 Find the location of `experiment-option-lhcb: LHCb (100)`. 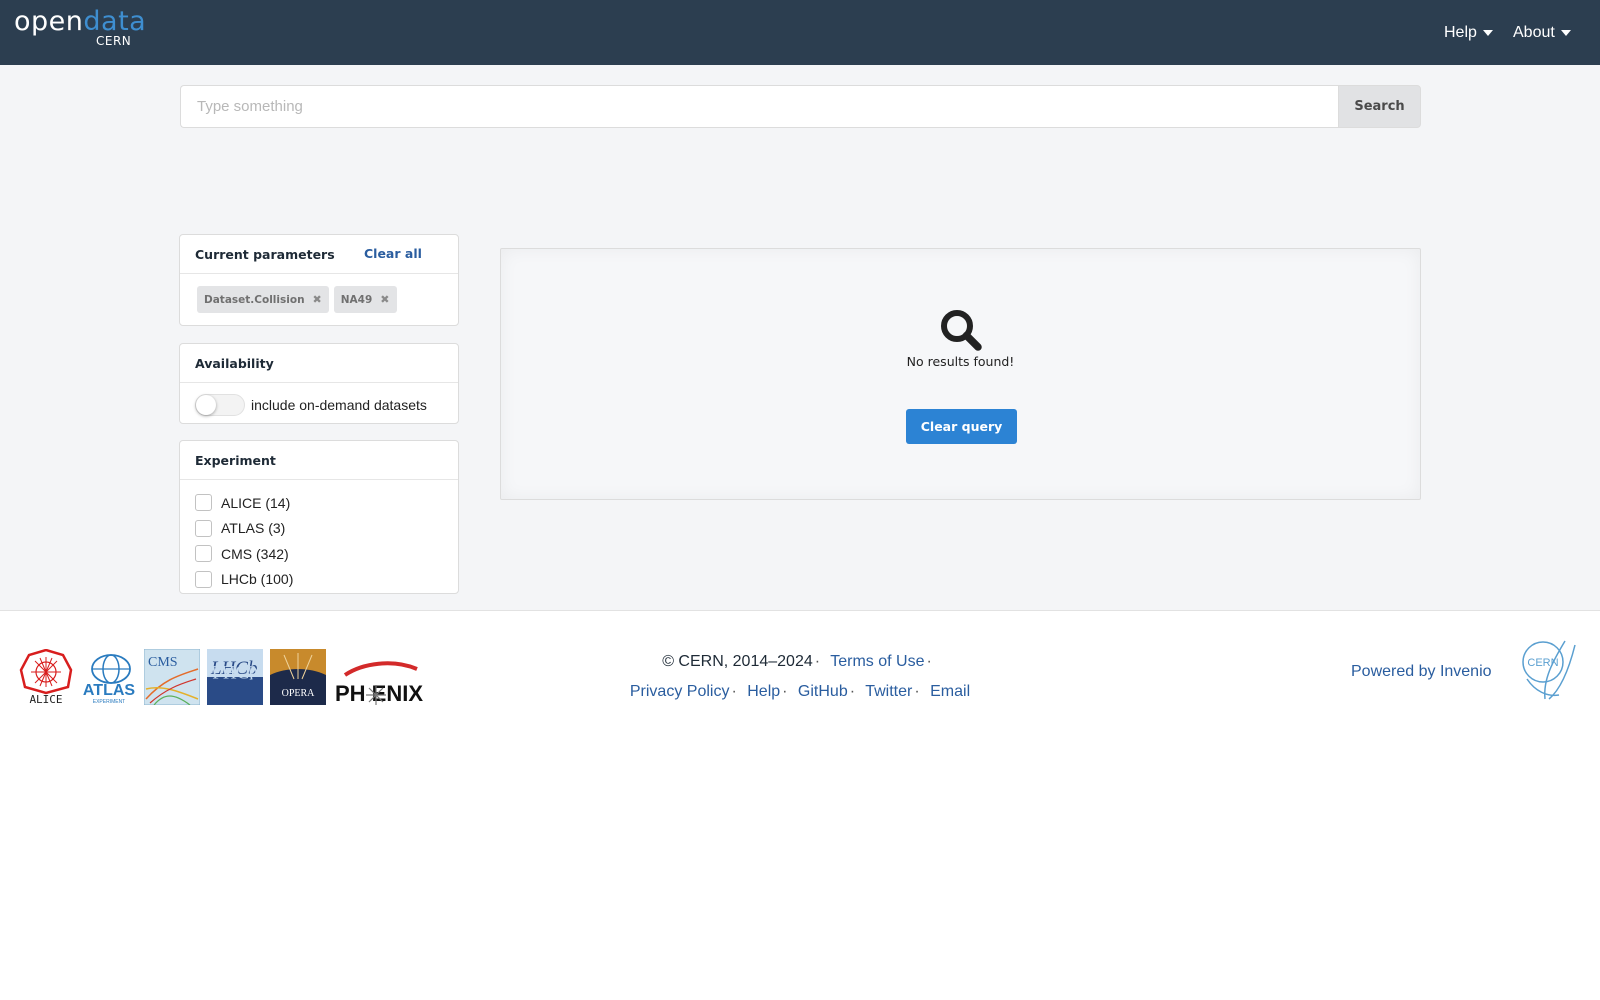

experiment-option-lhcb: LHCb (100) is located at coordinates (319, 580).